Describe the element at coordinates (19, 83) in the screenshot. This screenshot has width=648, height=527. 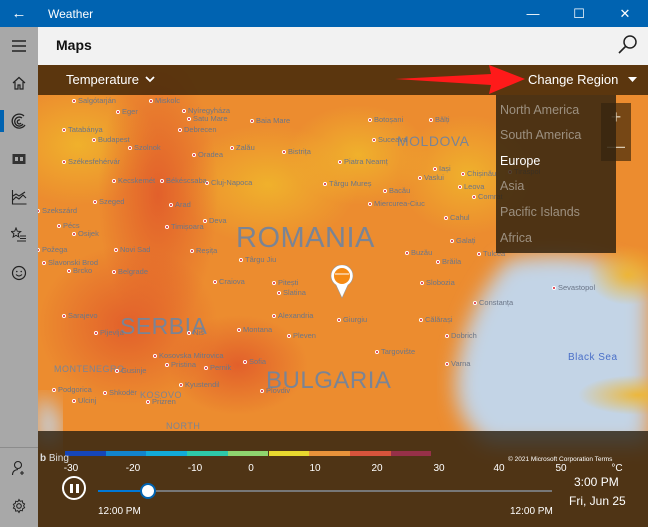
I see `sidebar-item-forecast` at that location.